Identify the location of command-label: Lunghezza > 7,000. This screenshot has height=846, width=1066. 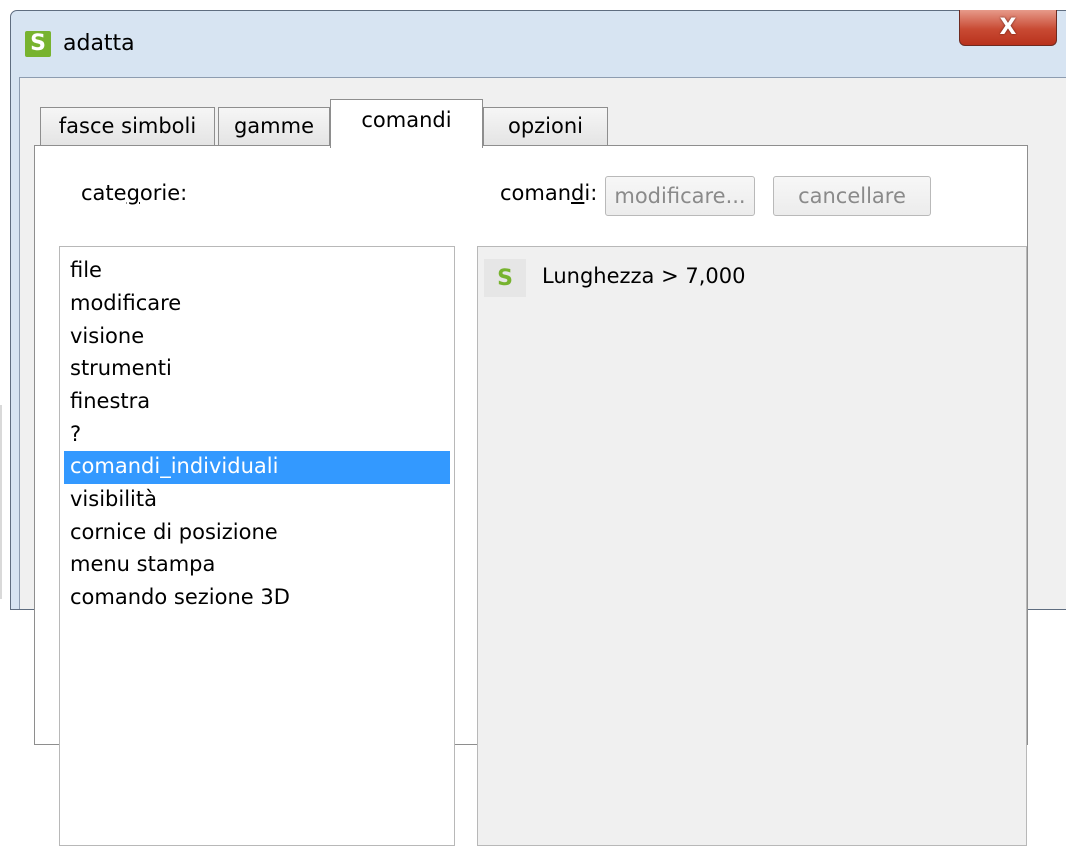
(644, 276).